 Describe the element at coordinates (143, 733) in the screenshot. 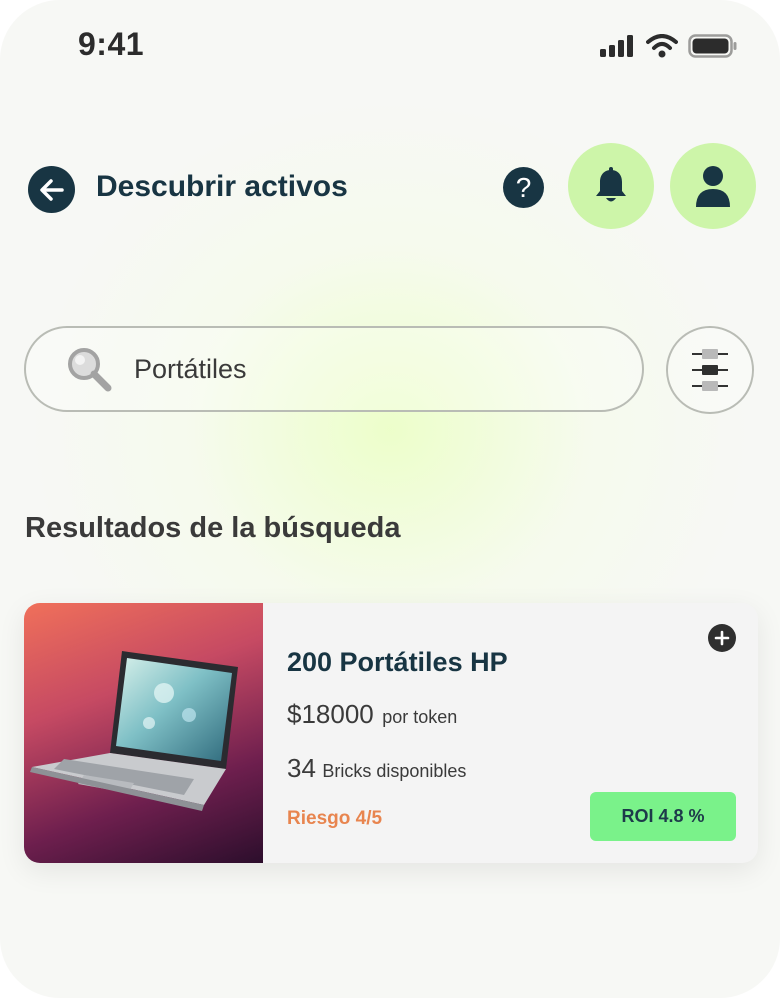

I see `laptop-image` at that location.